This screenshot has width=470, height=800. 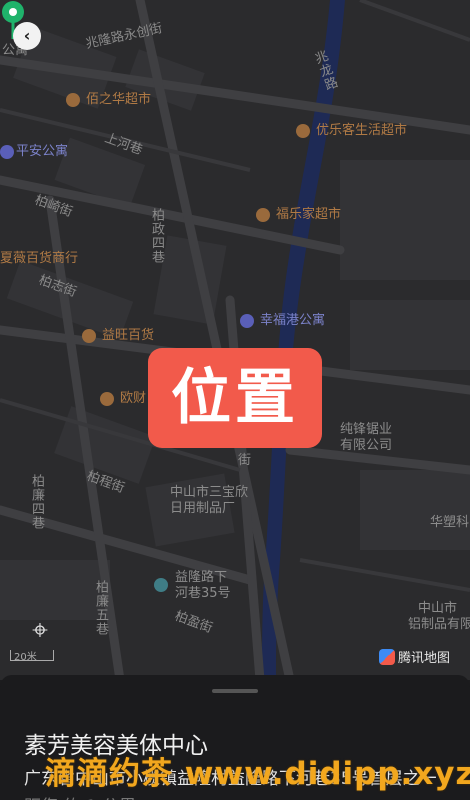 I want to click on place-distance: 距您 约 1 公里, so click(x=80, y=796).